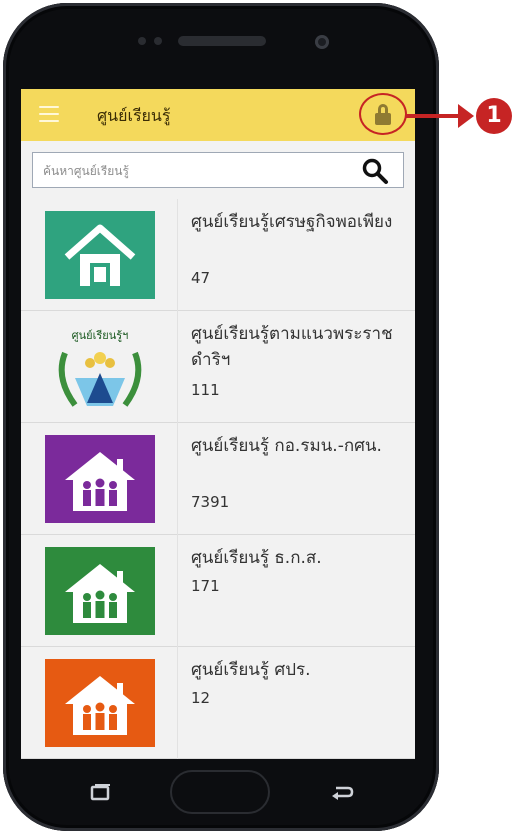  Describe the element at coordinates (201, 698) in the screenshot. I see `item-count: 12` at that location.